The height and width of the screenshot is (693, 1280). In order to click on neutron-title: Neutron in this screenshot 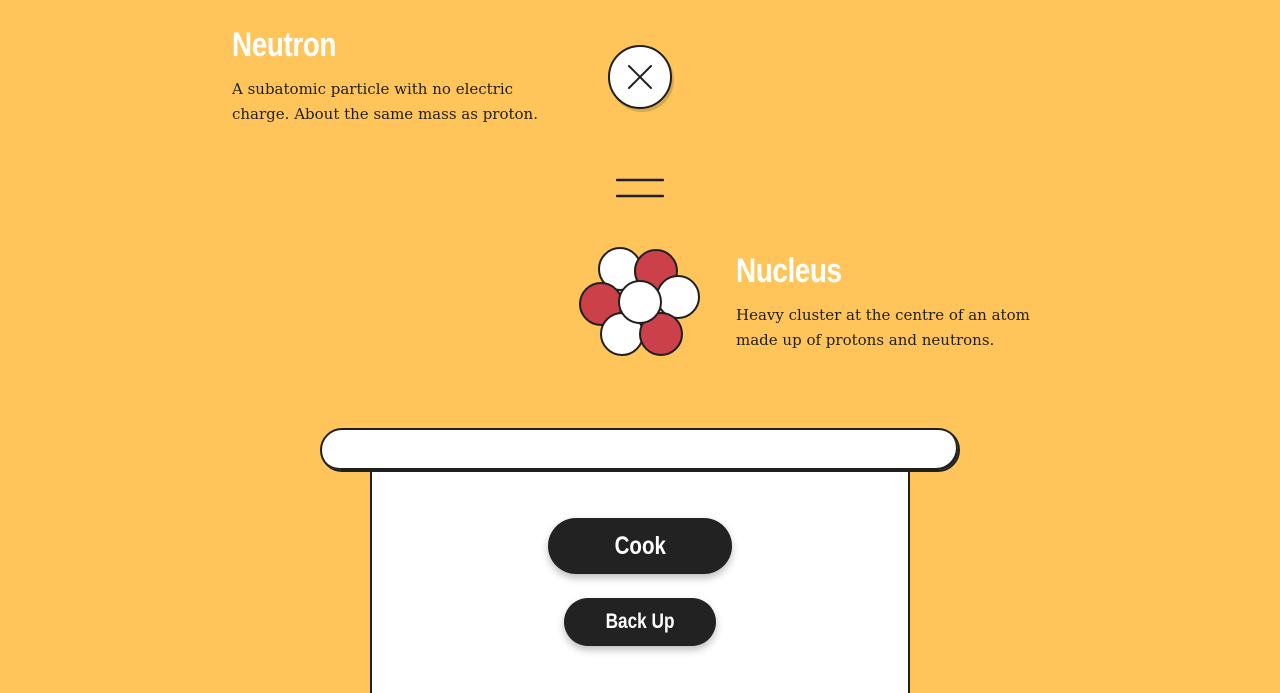, I will do `click(284, 45)`.